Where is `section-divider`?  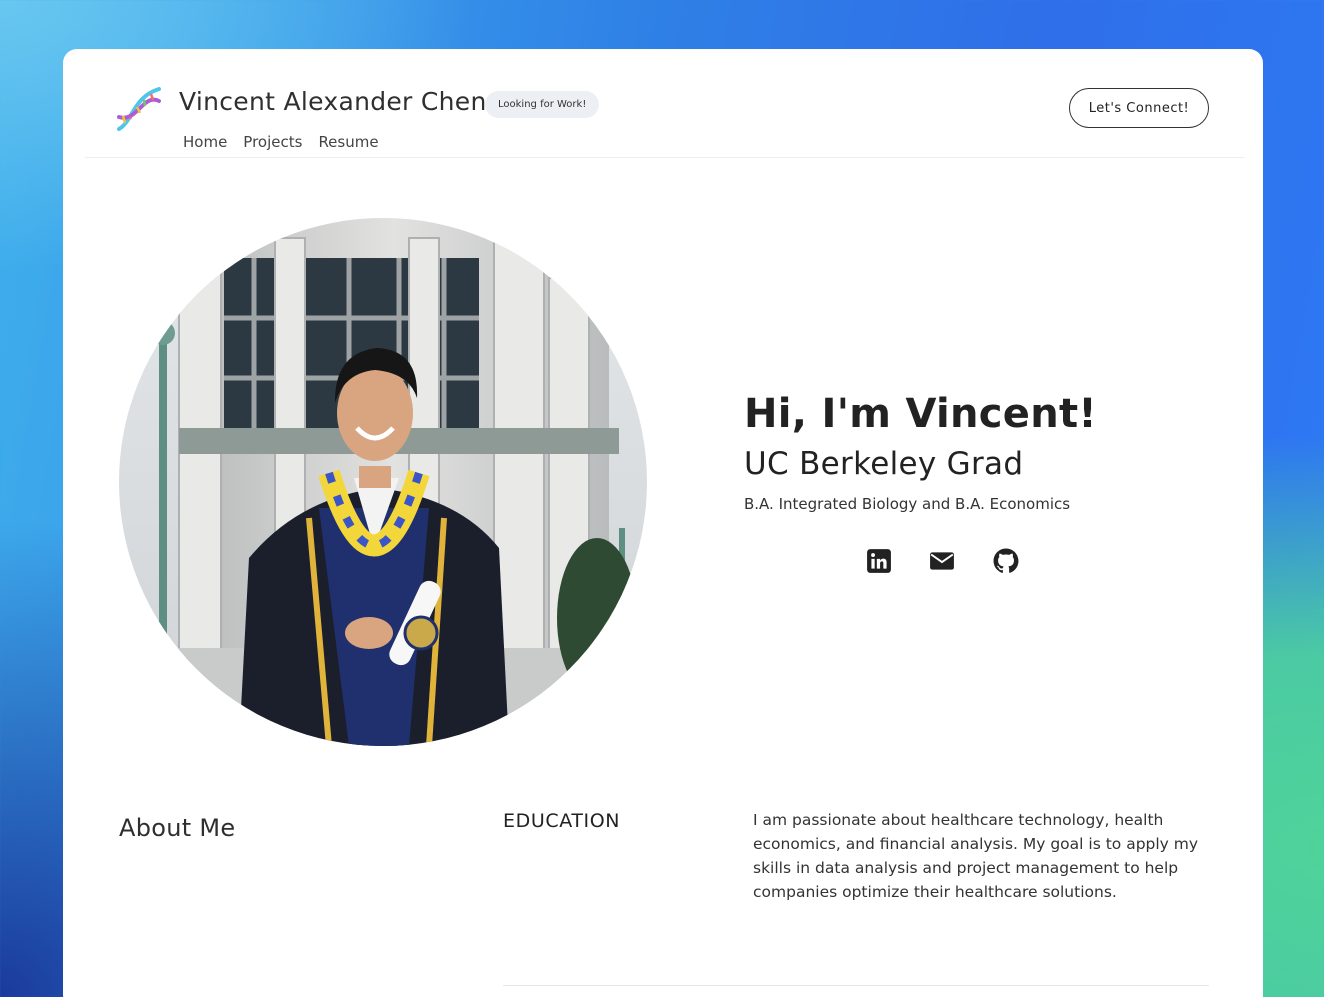
section-divider is located at coordinates (856, 985).